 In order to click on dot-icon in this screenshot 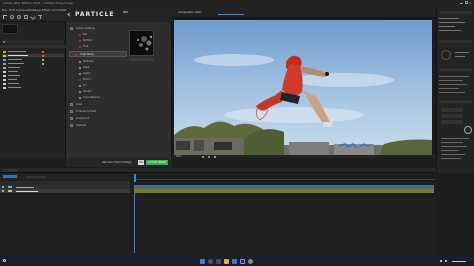, I will do `click(80, 85)`.